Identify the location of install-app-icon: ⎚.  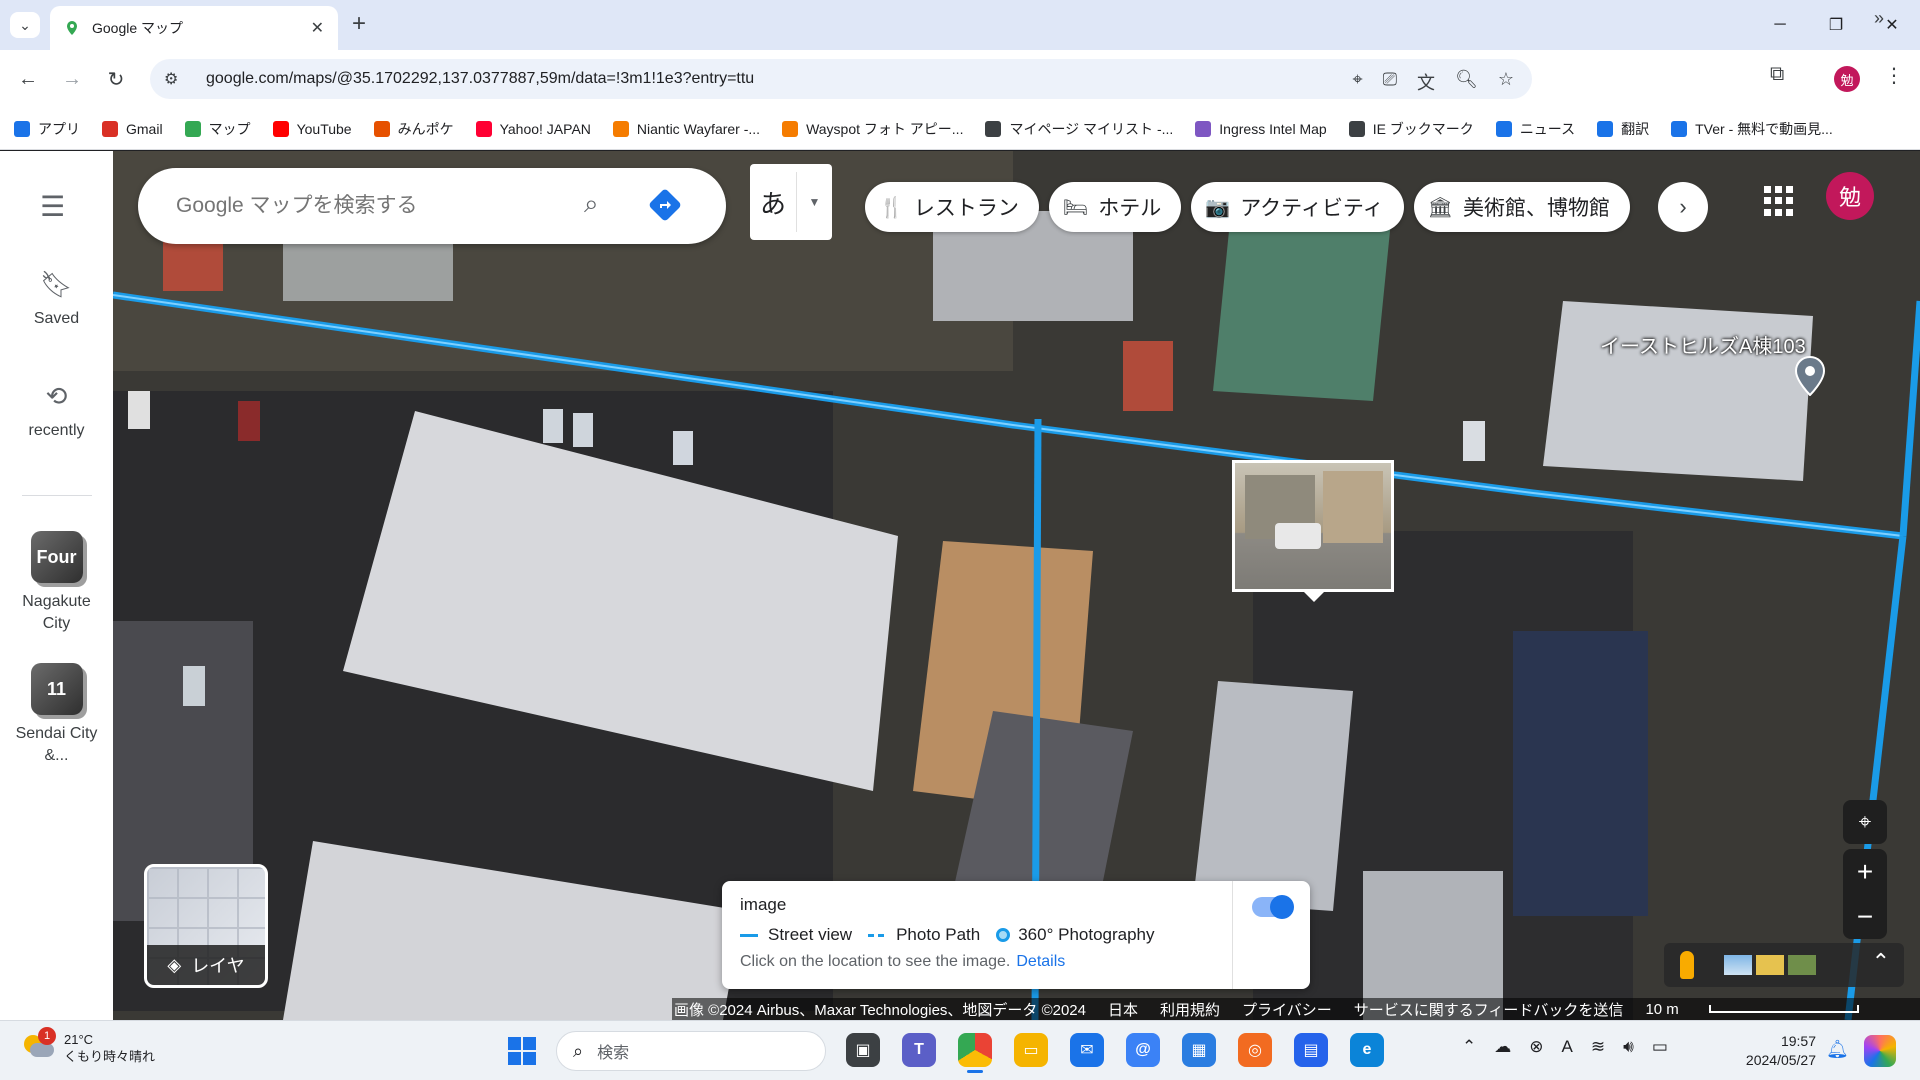
(1390, 82).